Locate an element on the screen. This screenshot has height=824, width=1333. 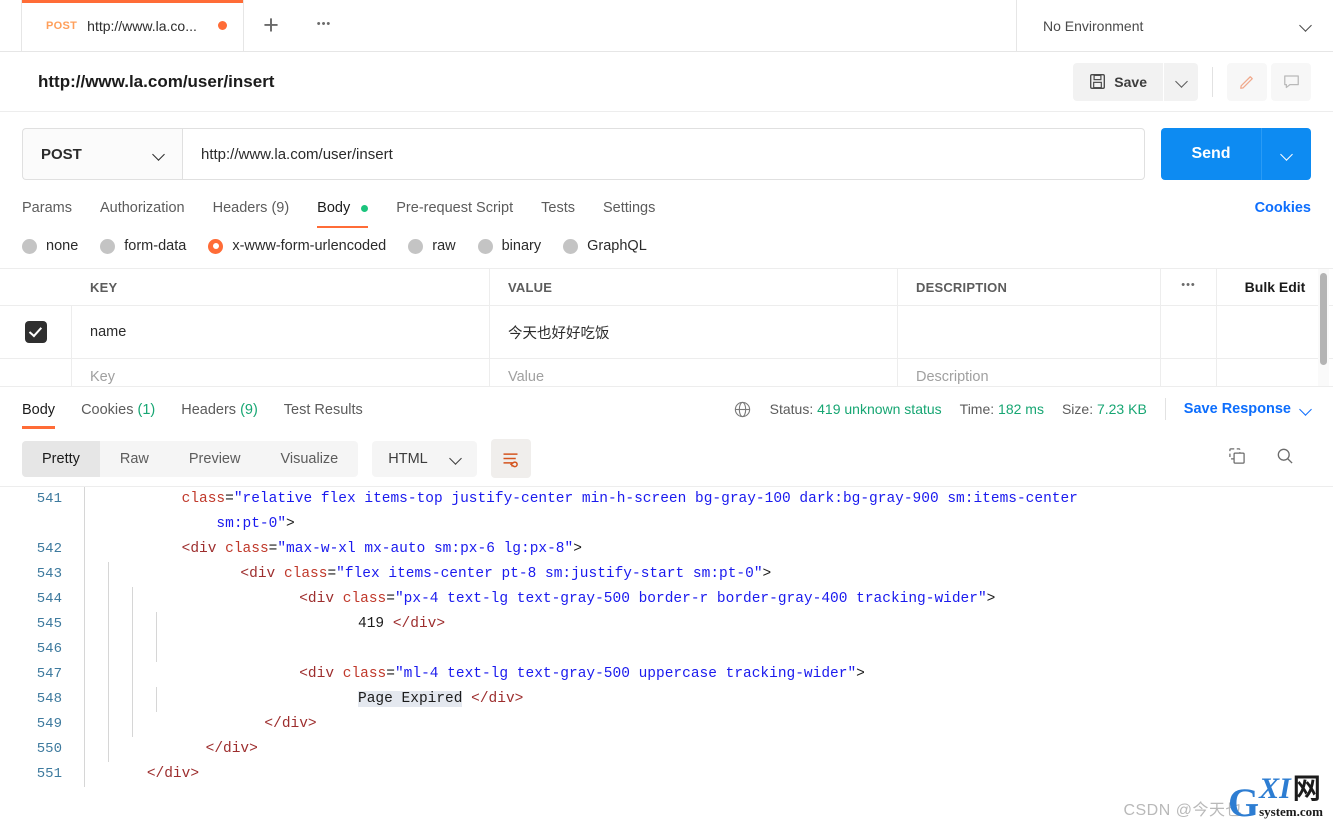
code-text: Page Expired </div> is located at coordinates (441, 699).